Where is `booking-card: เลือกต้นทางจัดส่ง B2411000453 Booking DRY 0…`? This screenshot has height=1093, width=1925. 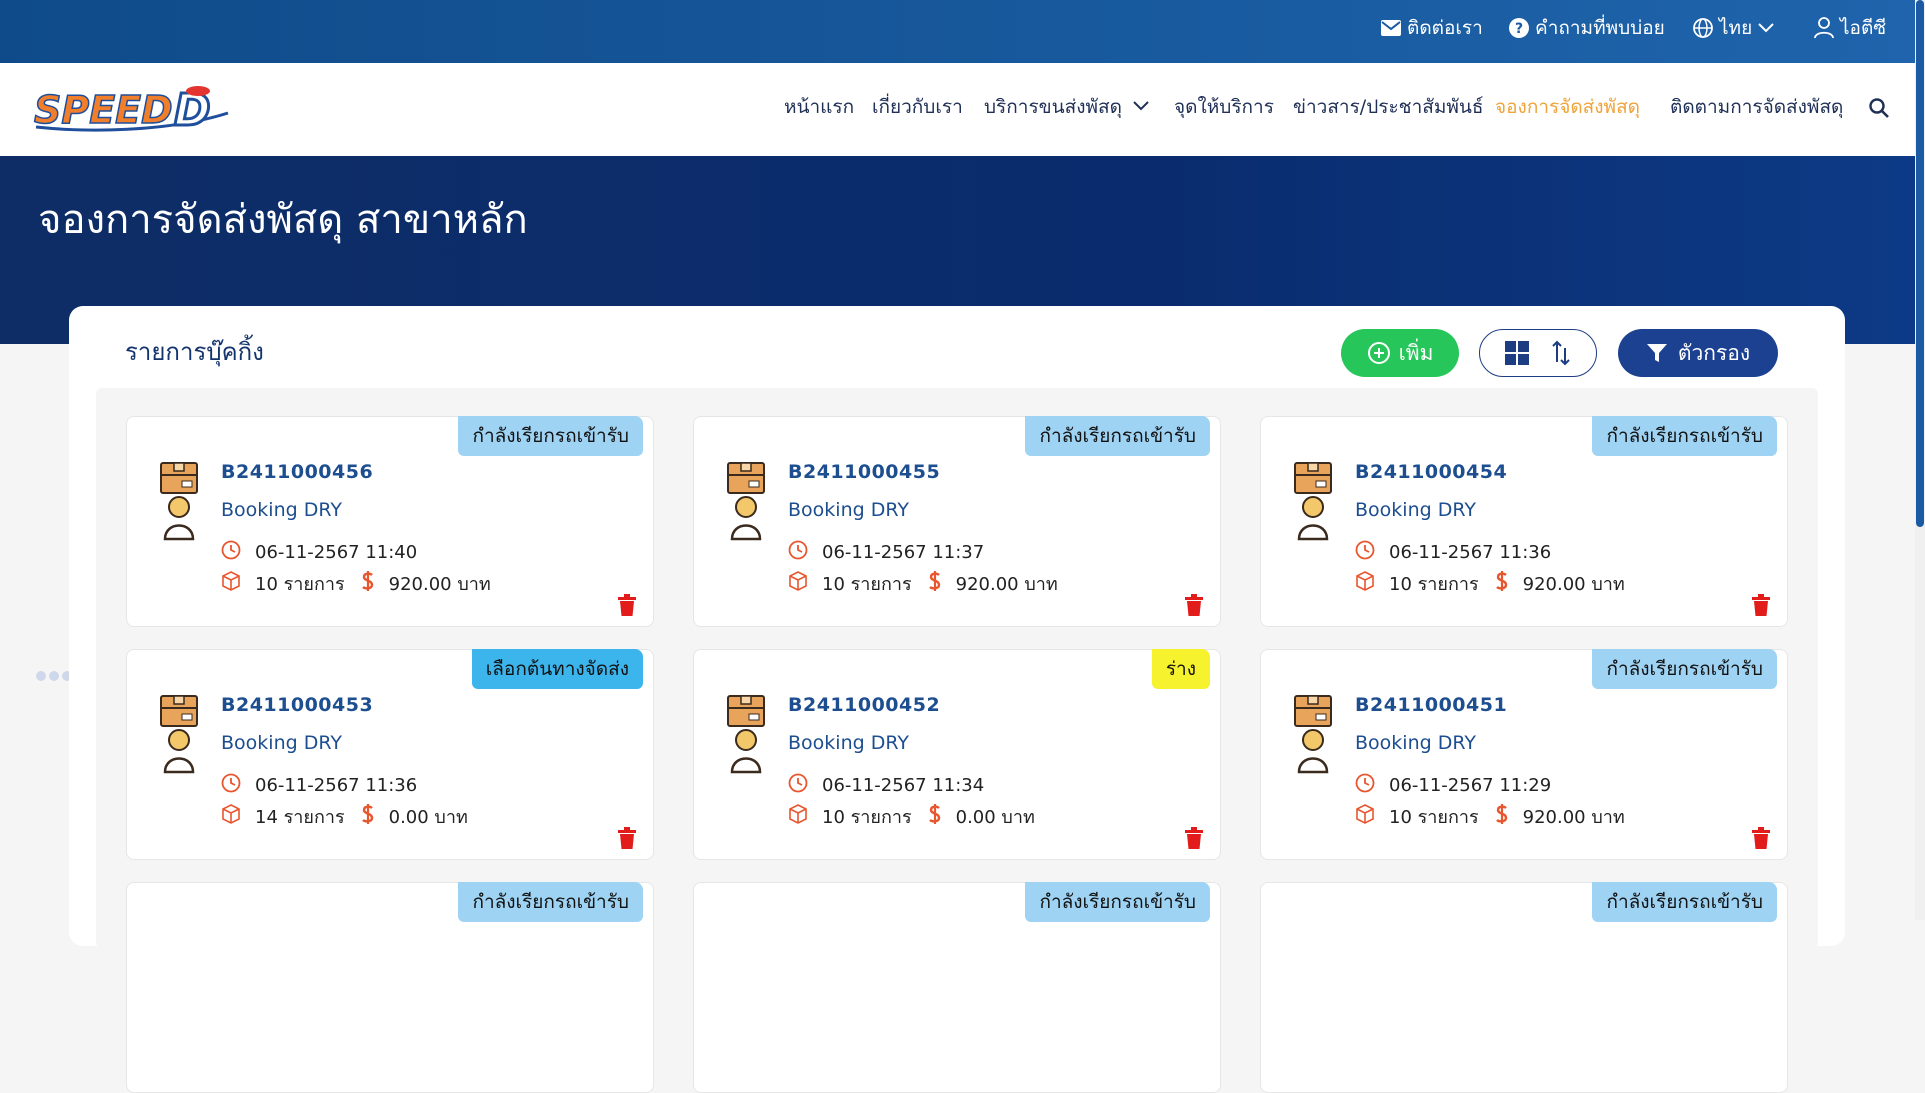 booking-card: เลือกต้นทางจัดส่ง B2411000453 Booking DRY 0… is located at coordinates (390, 754).